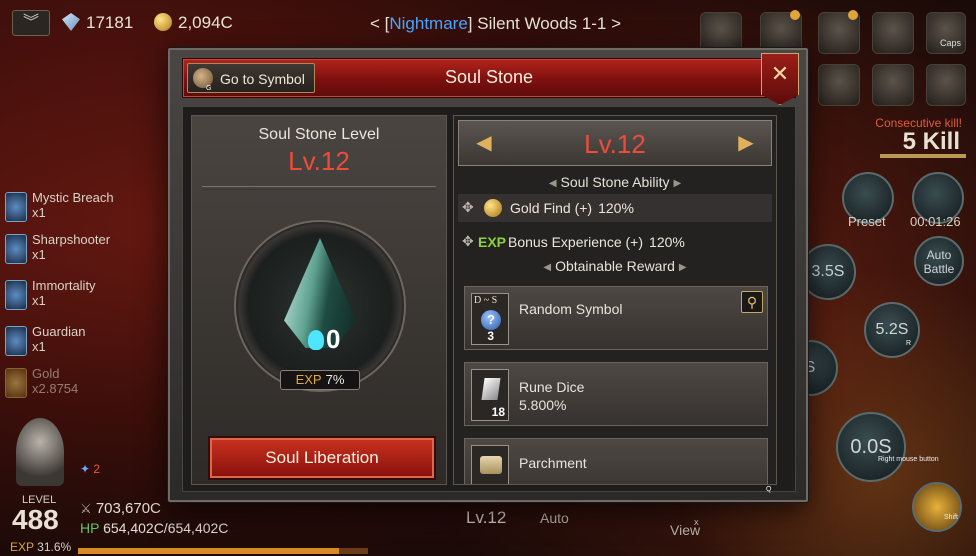  Describe the element at coordinates (946, 85) in the screenshot. I see `shop-icon` at that location.